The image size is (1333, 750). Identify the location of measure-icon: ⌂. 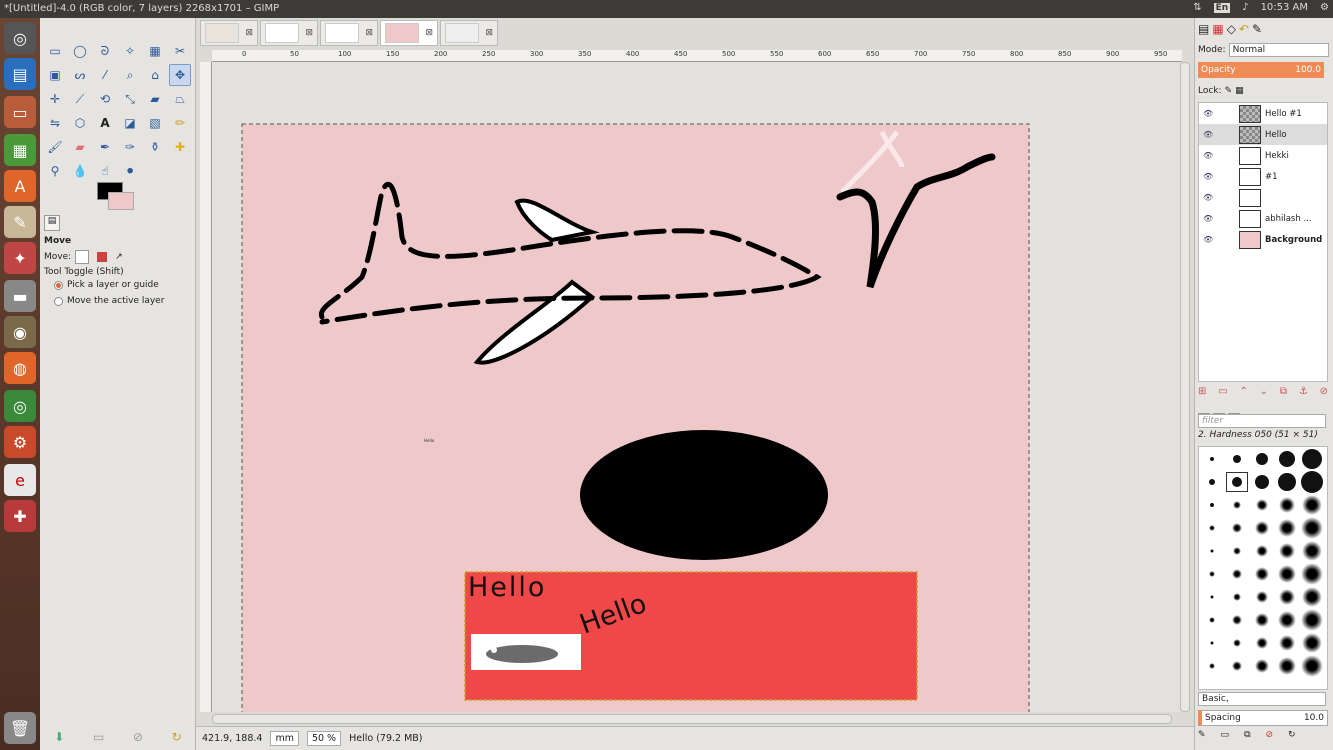
(155, 75).